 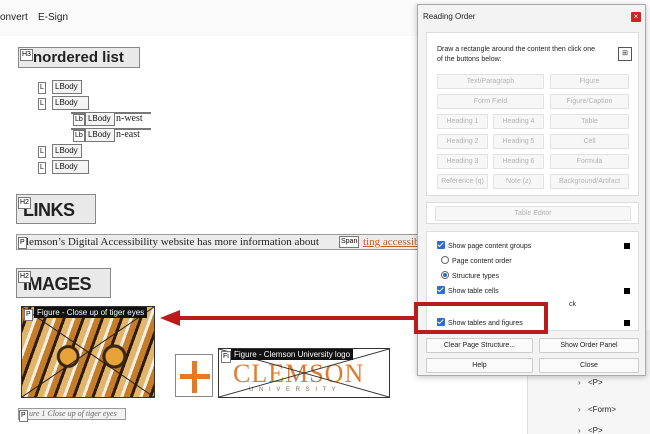 I want to click on heading-5-button: Heading 5, so click(x=518, y=141).